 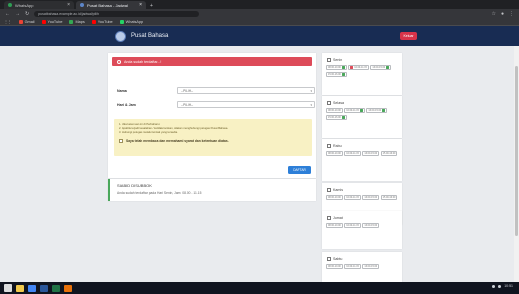 I want to click on submit-button: DAFTAR, so click(x=299, y=170).